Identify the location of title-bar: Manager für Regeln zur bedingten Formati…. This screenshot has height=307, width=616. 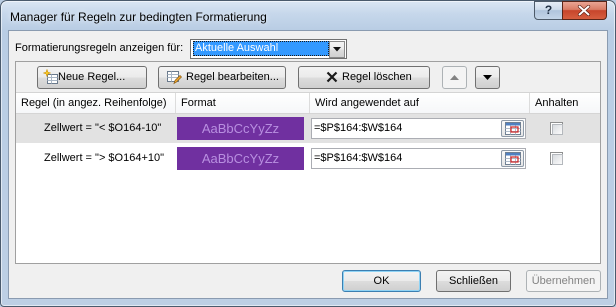
(308, 15).